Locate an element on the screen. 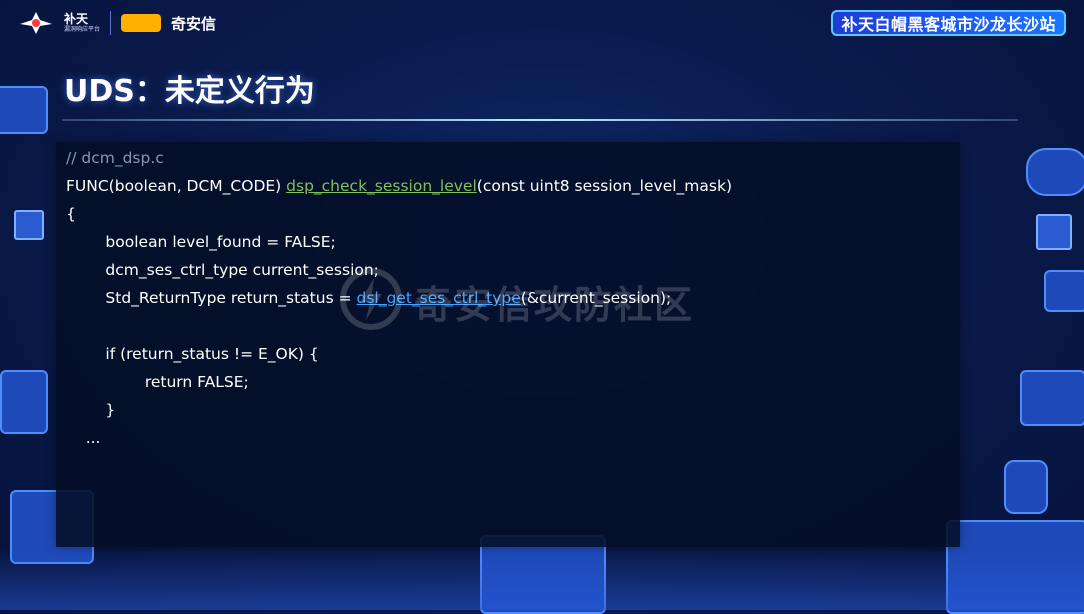  code-line: (const uint8 session_level_mask) is located at coordinates (604, 186).